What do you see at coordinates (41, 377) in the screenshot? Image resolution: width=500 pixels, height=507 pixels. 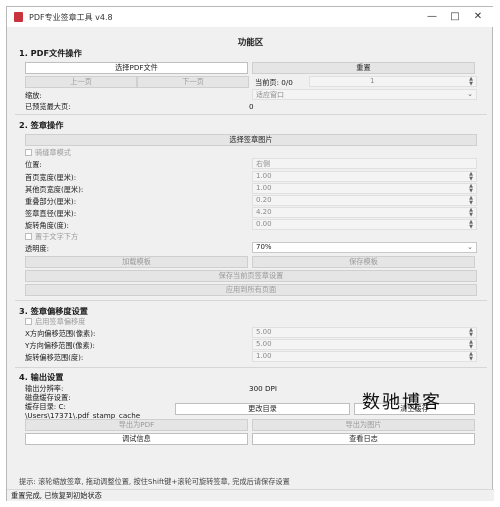 I see `section4-title: 4. 输出设置` at bounding box center [41, 377].